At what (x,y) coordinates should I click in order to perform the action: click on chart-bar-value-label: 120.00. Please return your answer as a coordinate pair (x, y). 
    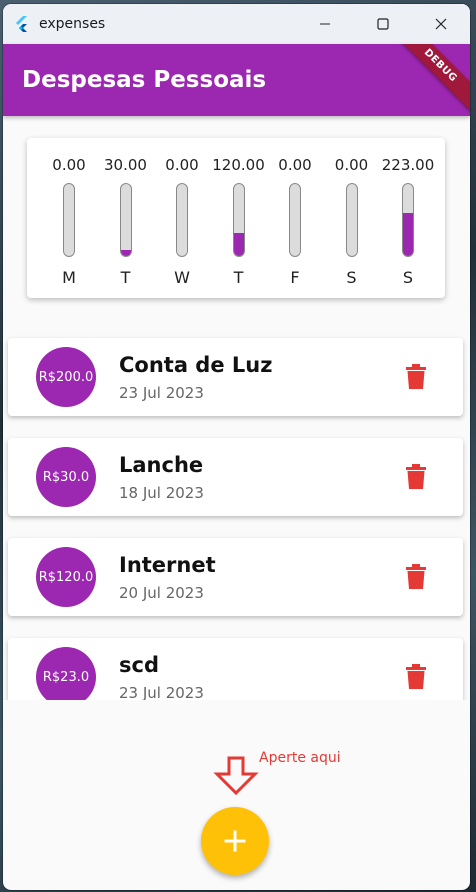
    Looking at the image, I should click on (238, 165).